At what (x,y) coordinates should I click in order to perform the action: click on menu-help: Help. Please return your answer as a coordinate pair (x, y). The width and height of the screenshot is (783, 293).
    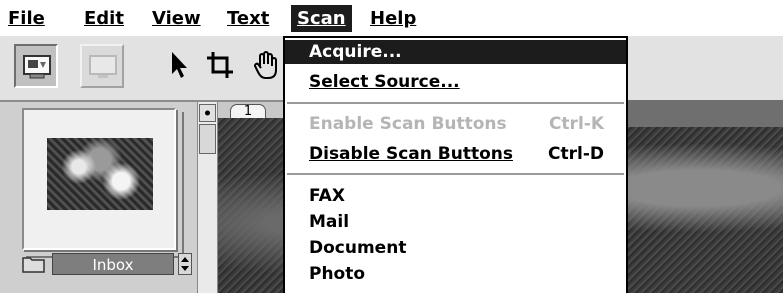
    Looking at the image, I should click on (393, 18).